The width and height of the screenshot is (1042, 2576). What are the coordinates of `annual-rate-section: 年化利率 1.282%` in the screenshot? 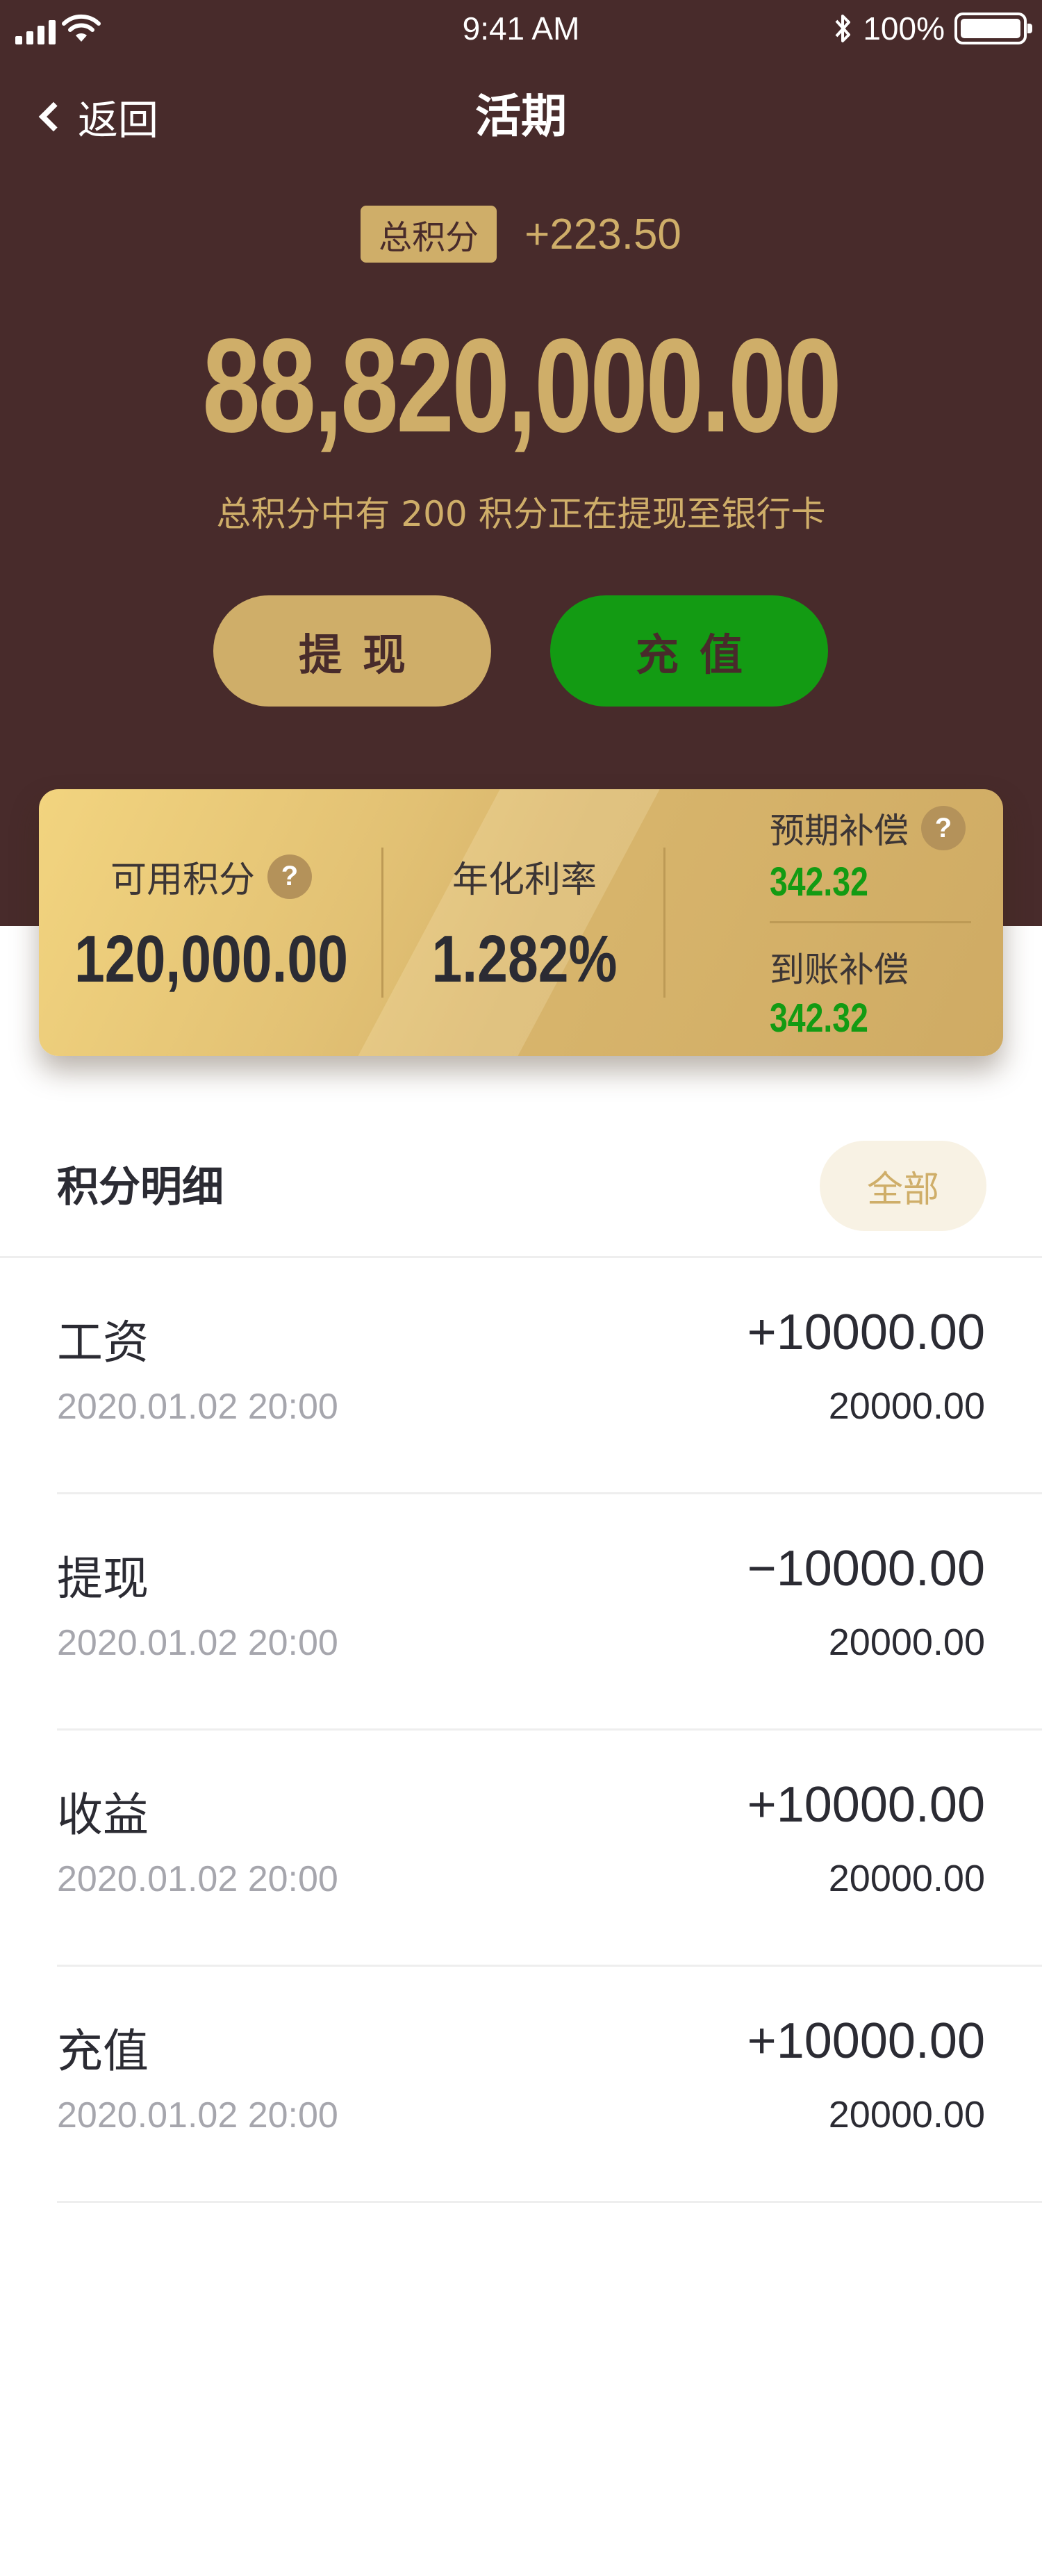 It's located at (524, 923).